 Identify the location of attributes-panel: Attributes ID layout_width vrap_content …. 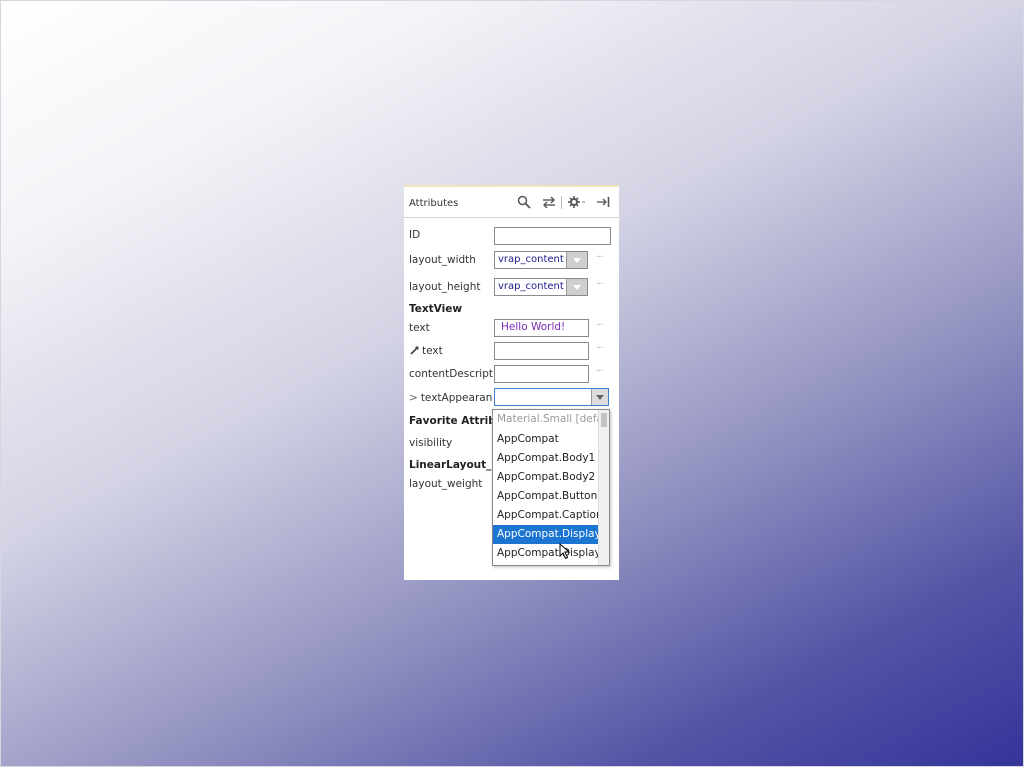
(511, 382).